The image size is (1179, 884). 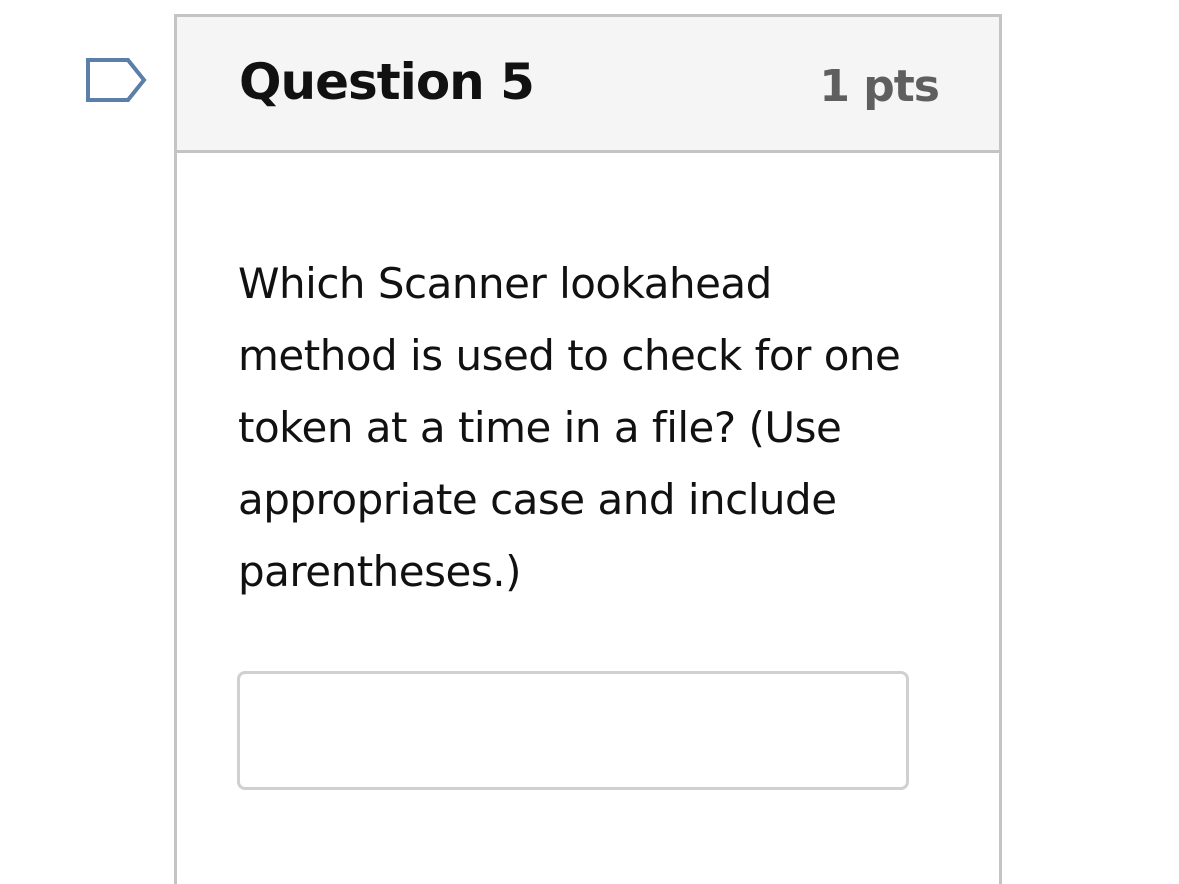 I want to click on question-points: 1 pts, so click(x=879, y=86).